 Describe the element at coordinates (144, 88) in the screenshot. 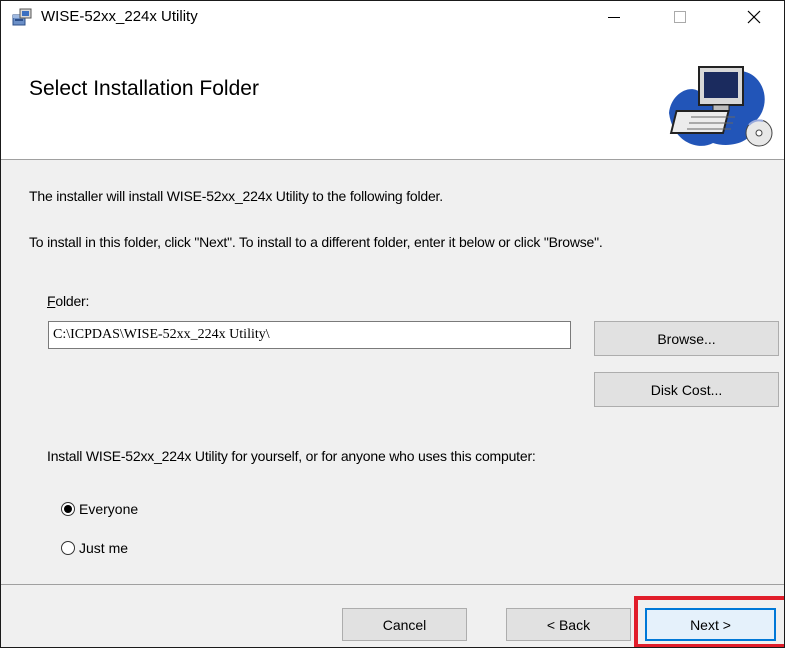

I see `page-title: Select Installation Folder` at that location.